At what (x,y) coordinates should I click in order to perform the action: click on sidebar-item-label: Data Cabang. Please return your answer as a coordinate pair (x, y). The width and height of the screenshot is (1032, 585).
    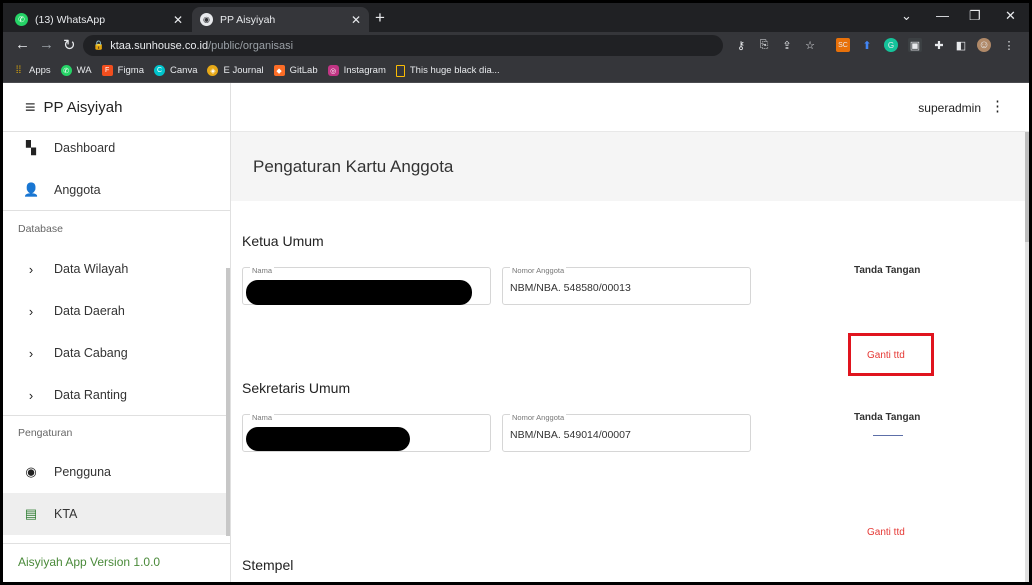
    Looking at the image, I should click on (91, 353).